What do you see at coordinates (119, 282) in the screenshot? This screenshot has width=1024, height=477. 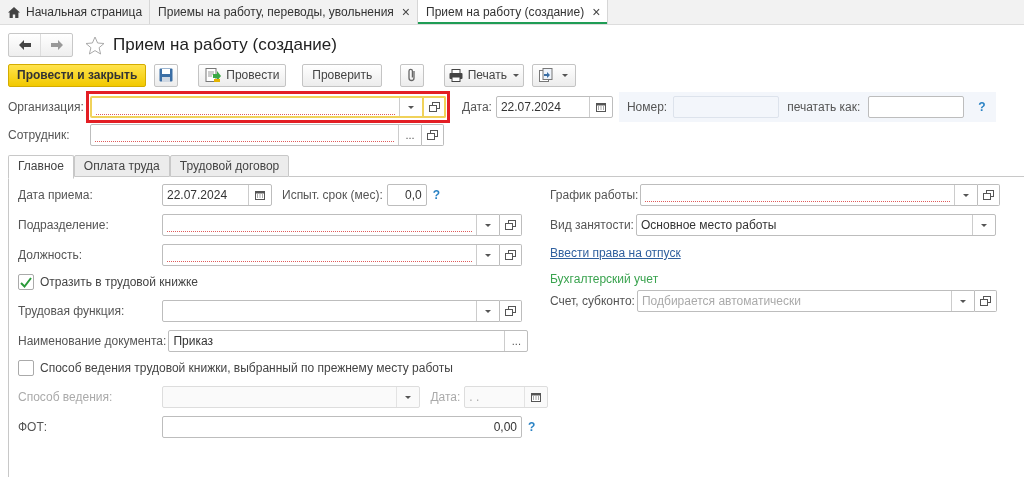 I see `checkbox-label: Отразить в трудовой книжке` at bounding box center [119, 282].